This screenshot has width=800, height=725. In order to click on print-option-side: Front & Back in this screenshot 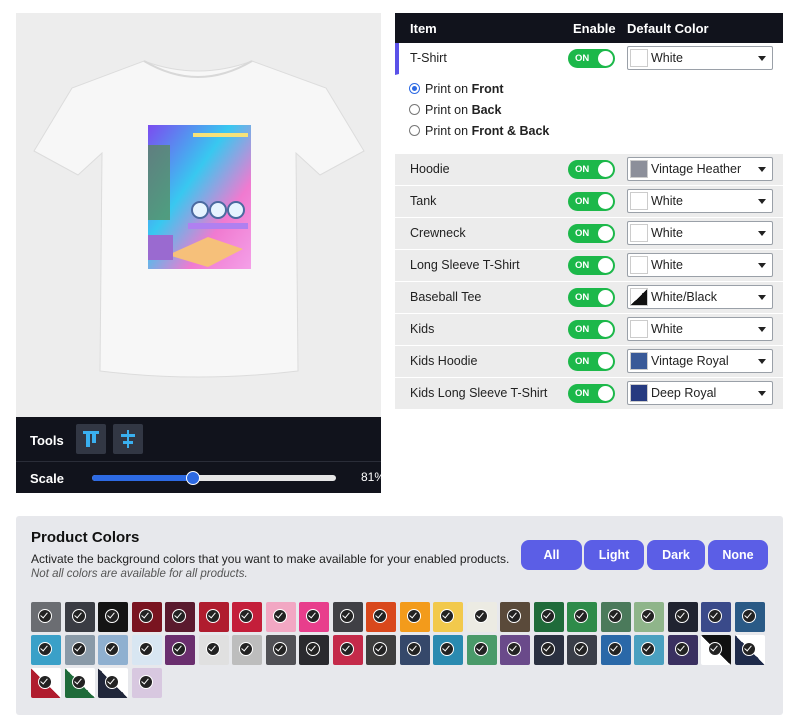, I will do `click(510, 131)`.